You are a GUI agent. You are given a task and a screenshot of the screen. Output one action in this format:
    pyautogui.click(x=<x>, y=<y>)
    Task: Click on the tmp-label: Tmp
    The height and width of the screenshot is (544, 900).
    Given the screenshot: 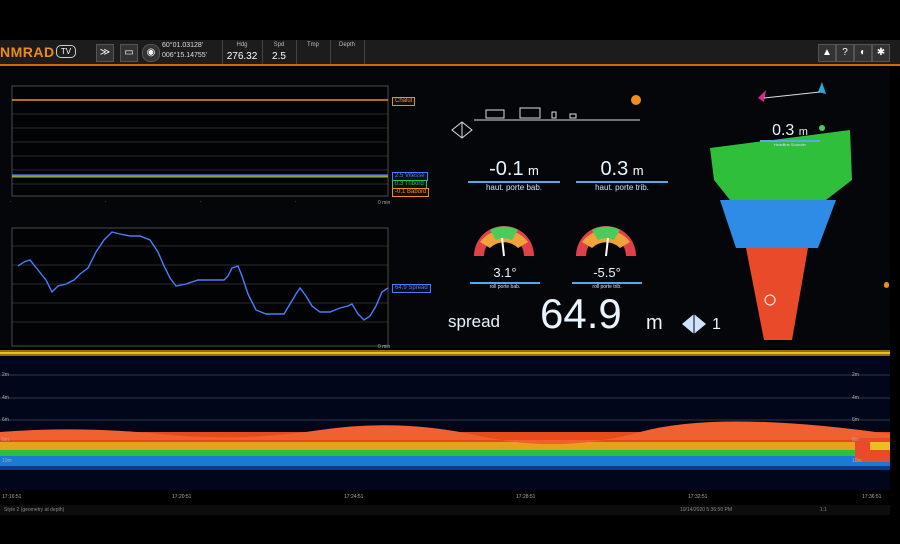 What is the action you would take?
    pyautogui.click(x=313, y=45)
    